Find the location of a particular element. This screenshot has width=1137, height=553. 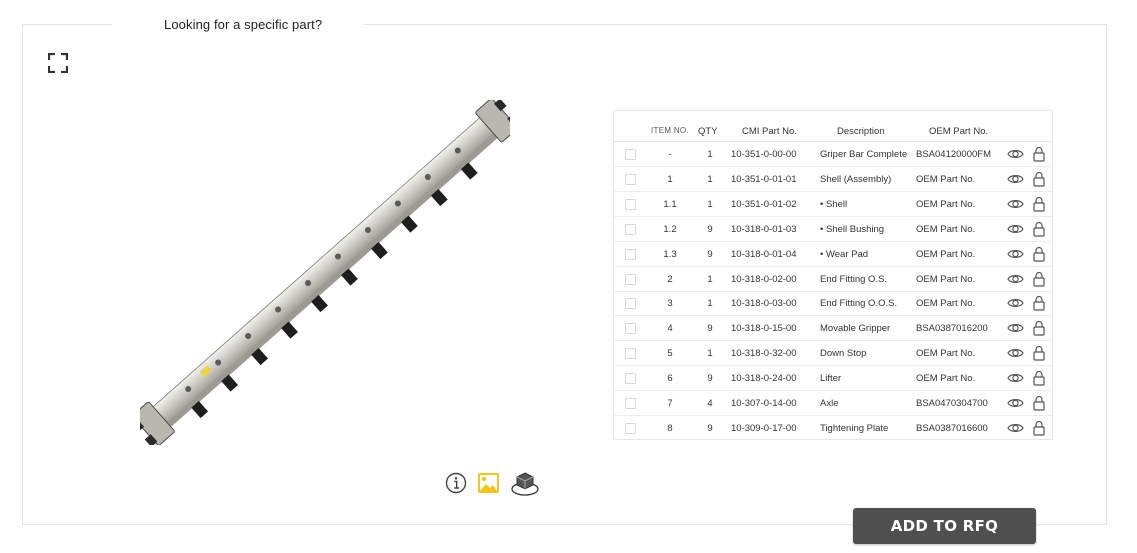

table-row: 5 1 10-318-0-32-00 Down Stop OEM Part No. is located at coordinates (833, 354).